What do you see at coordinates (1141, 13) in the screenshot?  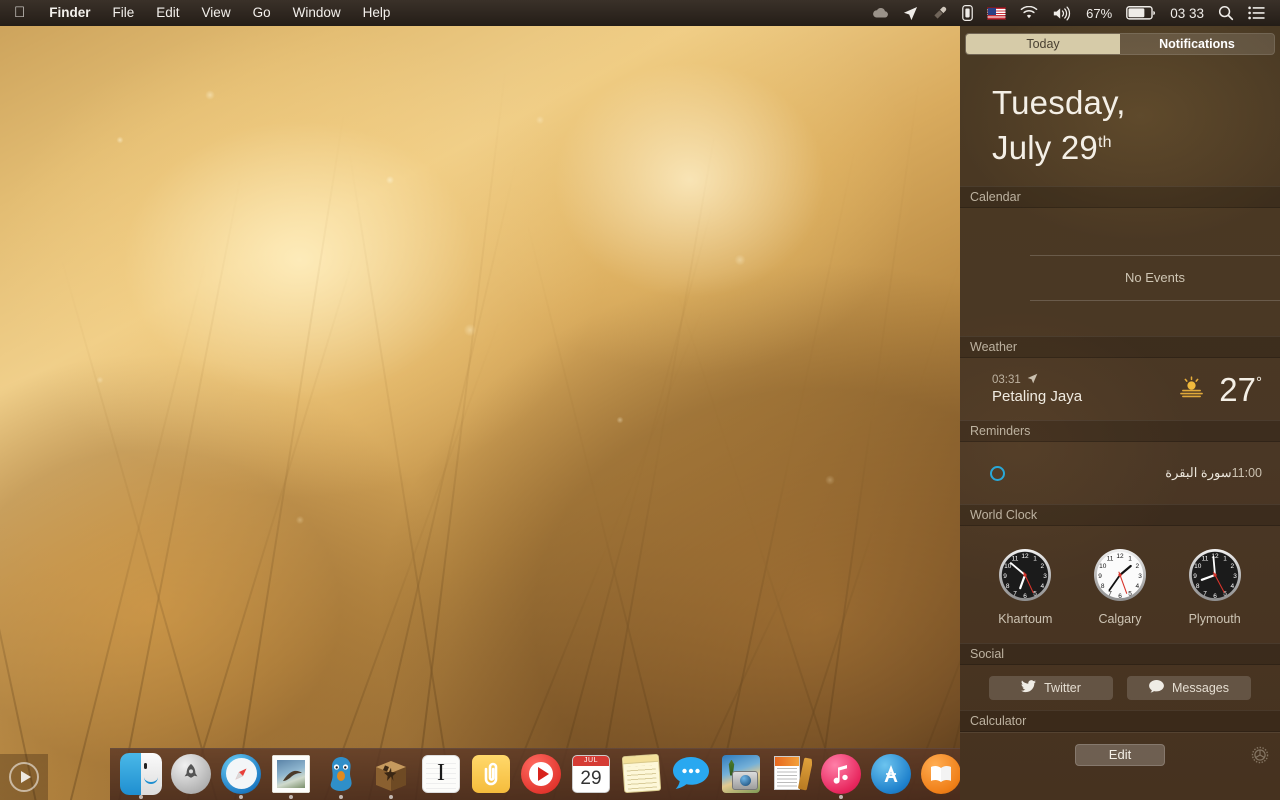 I see `battery-icon` at bounding box center [1141, 13].